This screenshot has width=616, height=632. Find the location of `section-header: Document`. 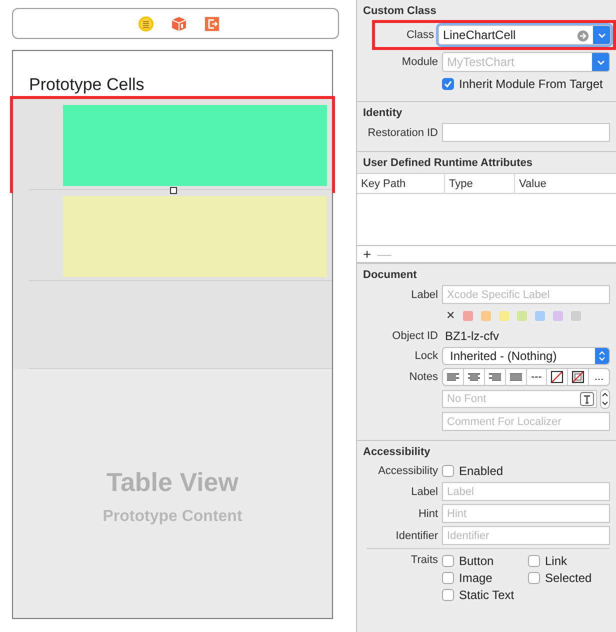

section-header: Document is located at coordinates (390, 275).